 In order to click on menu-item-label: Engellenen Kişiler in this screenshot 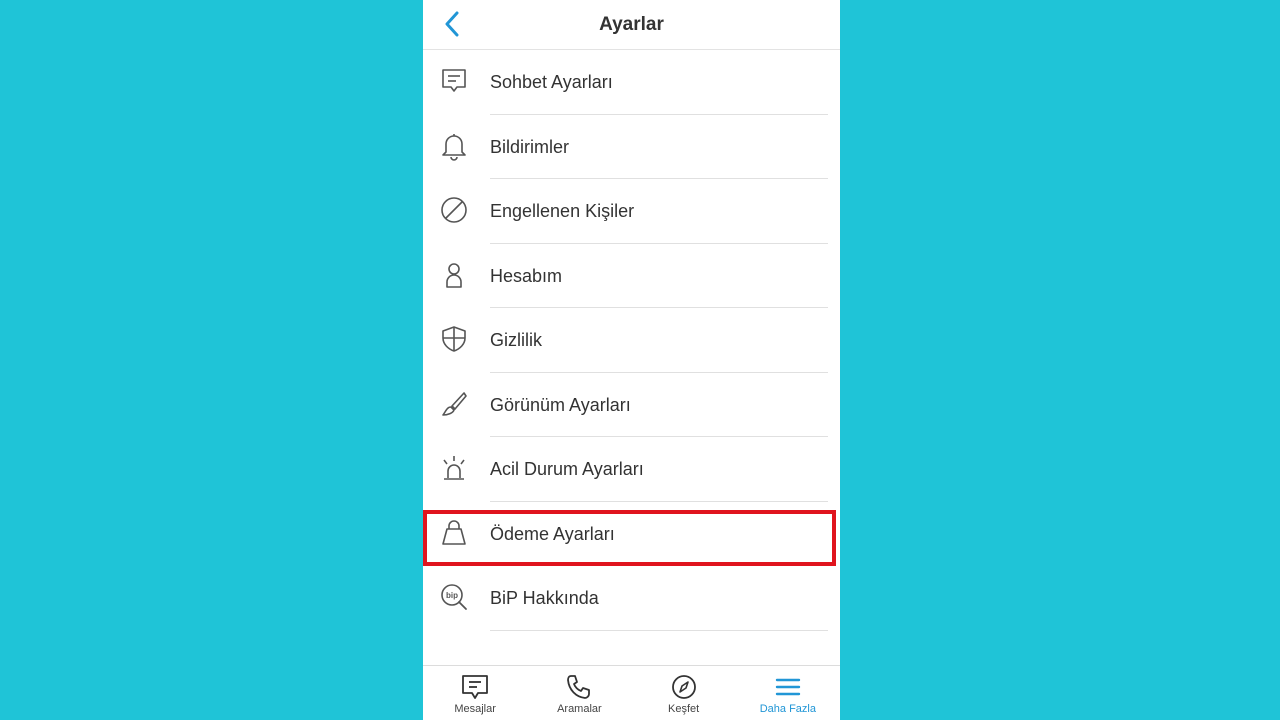, I will do `click(562, 211)`.